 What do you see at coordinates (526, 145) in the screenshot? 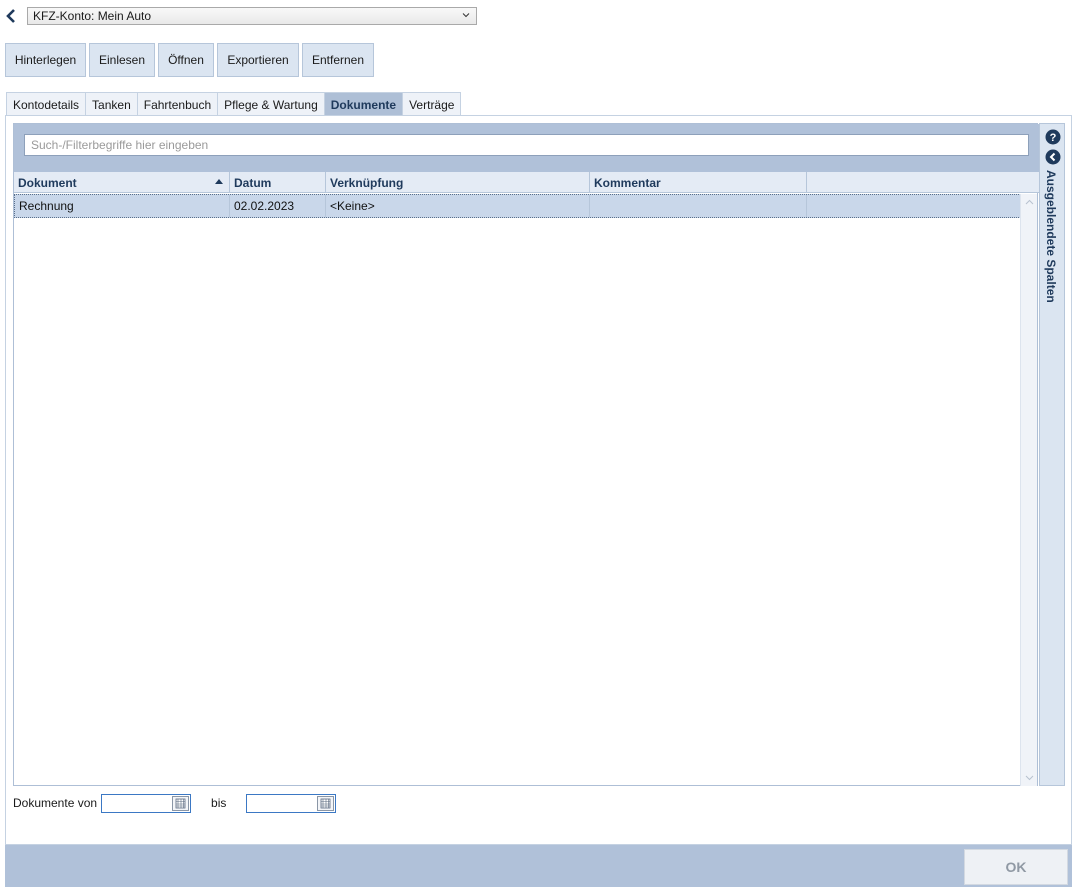
I see `search-input` at bounding box center [526, 145].